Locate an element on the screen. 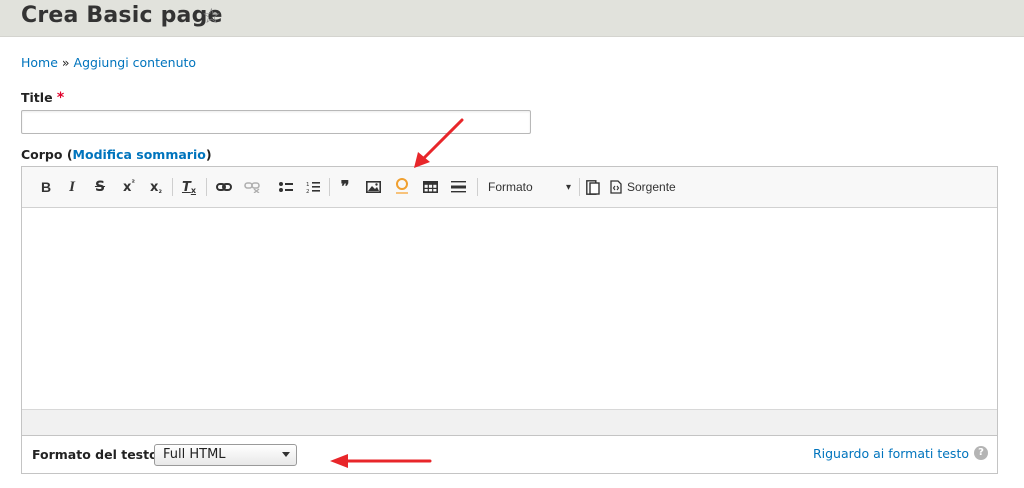  italic-button: I is located at coordinates (72, 187).